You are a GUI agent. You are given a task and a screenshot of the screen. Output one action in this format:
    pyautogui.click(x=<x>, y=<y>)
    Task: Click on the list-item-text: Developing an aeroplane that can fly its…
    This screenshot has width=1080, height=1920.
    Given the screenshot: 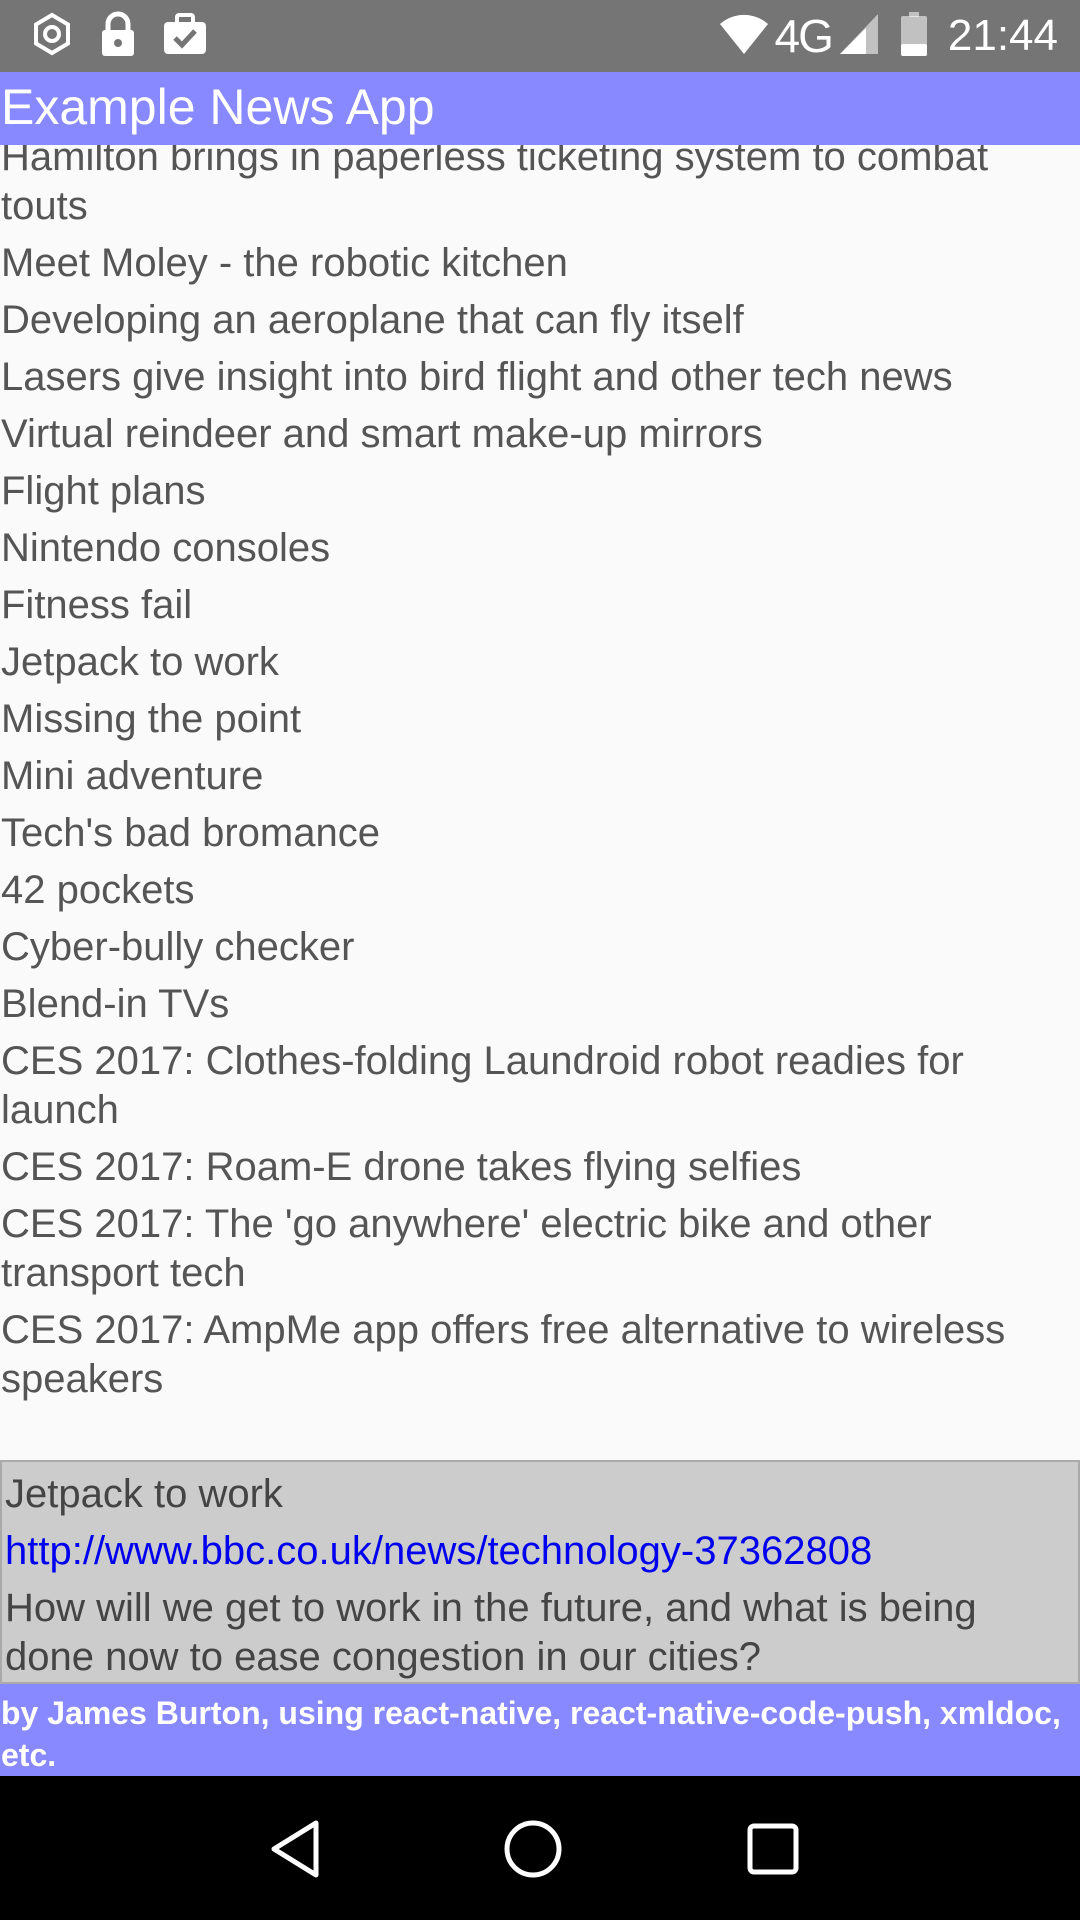 What is the action you would take?
    pyautogui.click(x=372, y=320)
    